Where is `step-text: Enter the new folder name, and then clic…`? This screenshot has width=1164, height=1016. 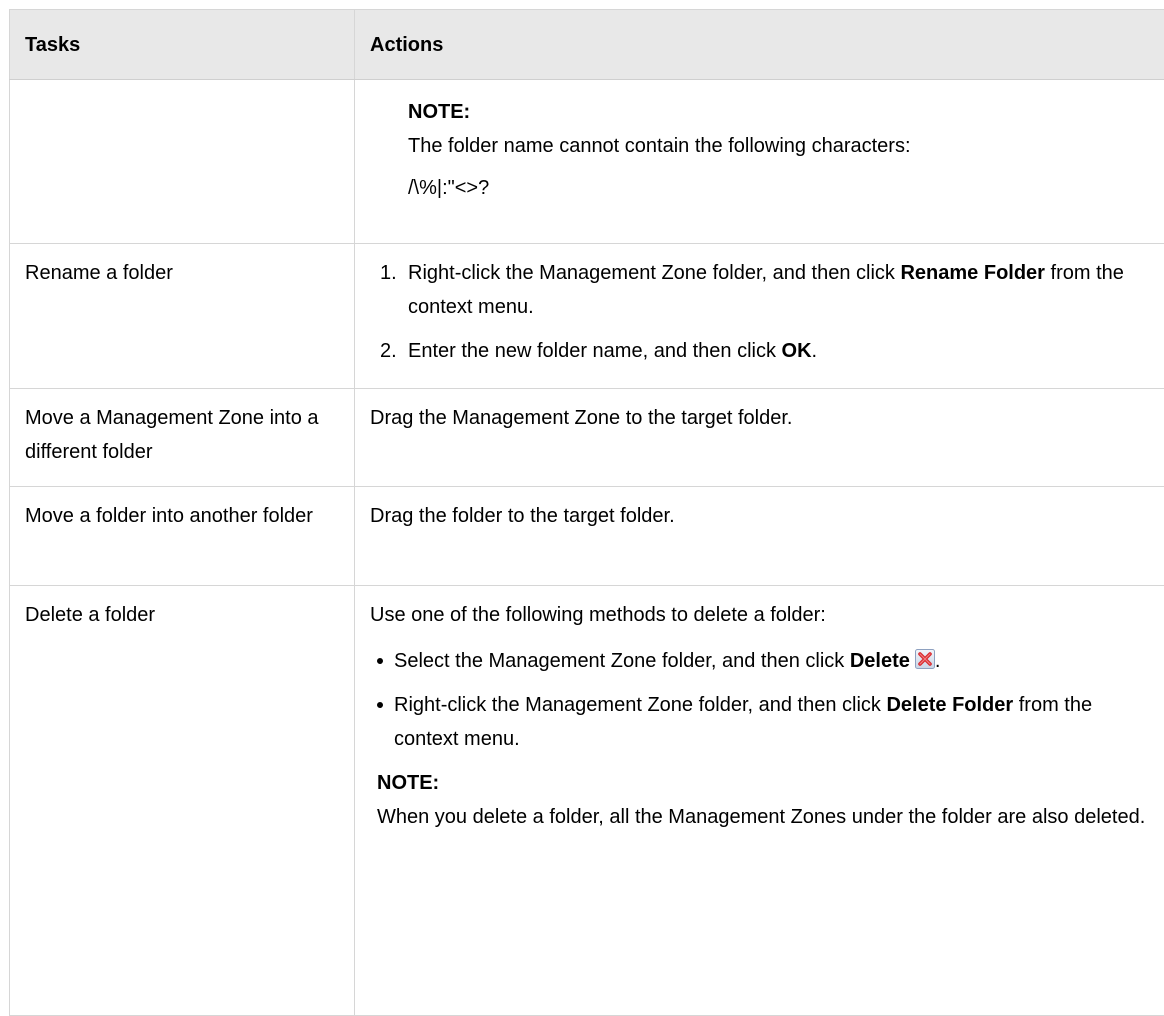
step-text: Enter the new folder name, and then clic… is located at coordinates (595, 351).